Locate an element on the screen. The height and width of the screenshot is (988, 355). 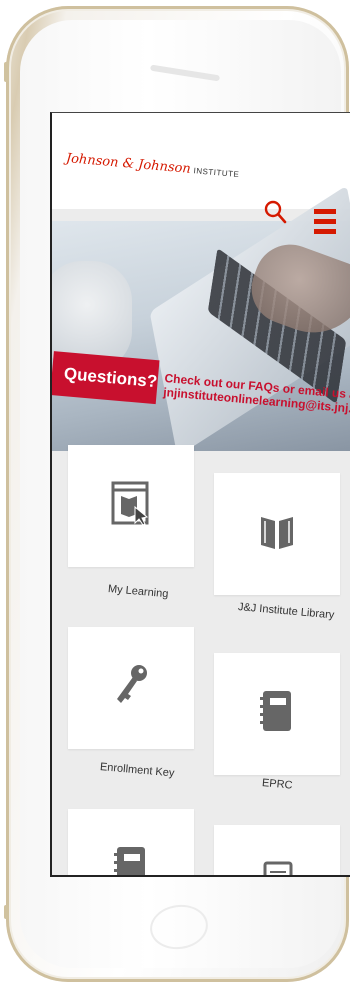
tile-document is located at coordinates (277, 850).